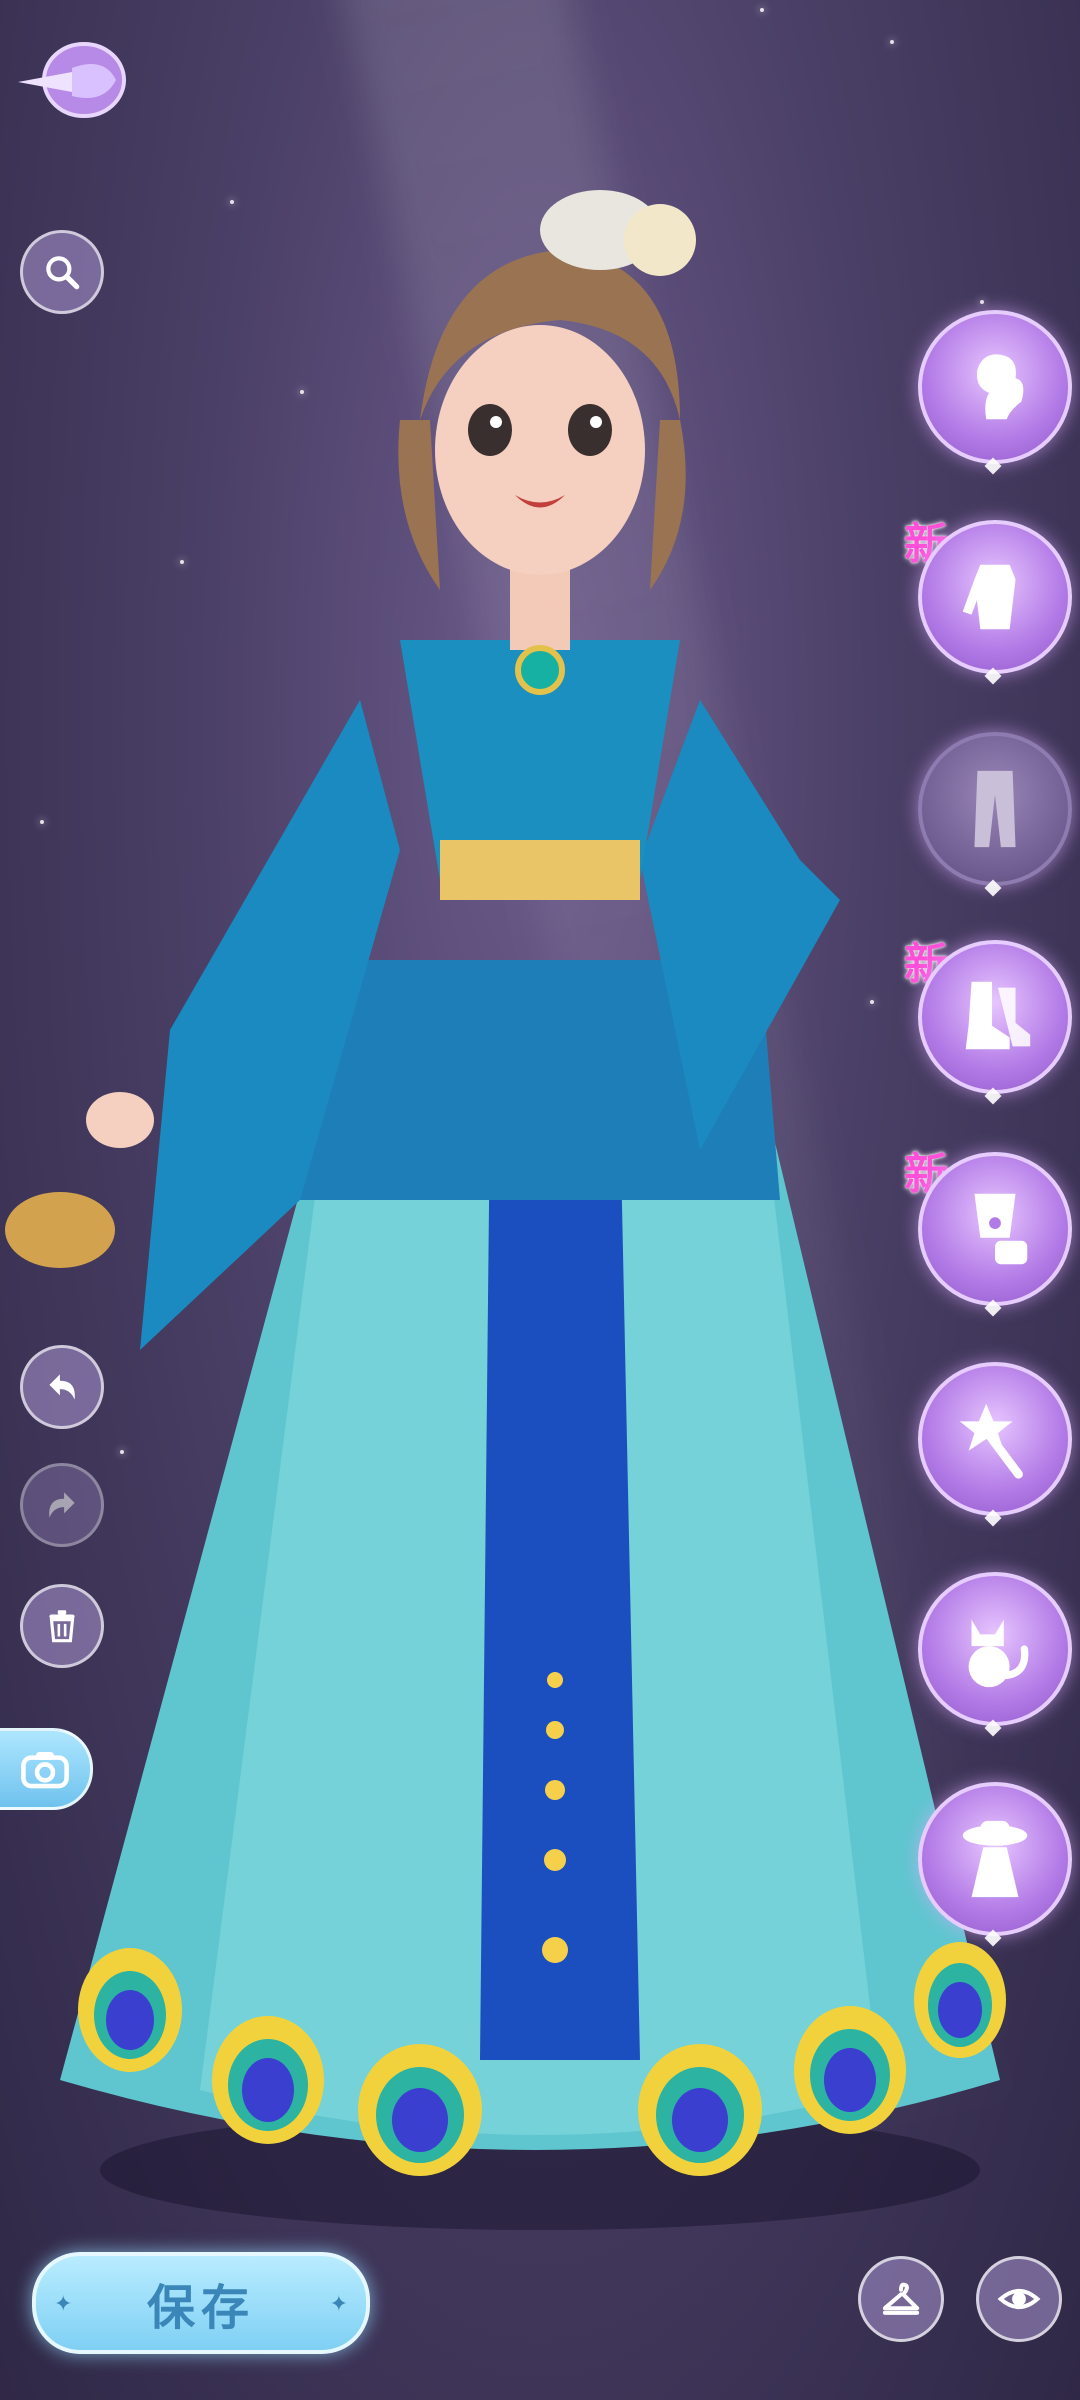 This screenshot has height=2400, width=1080. I want to click on category-full-outfit, so click(995, 1864).